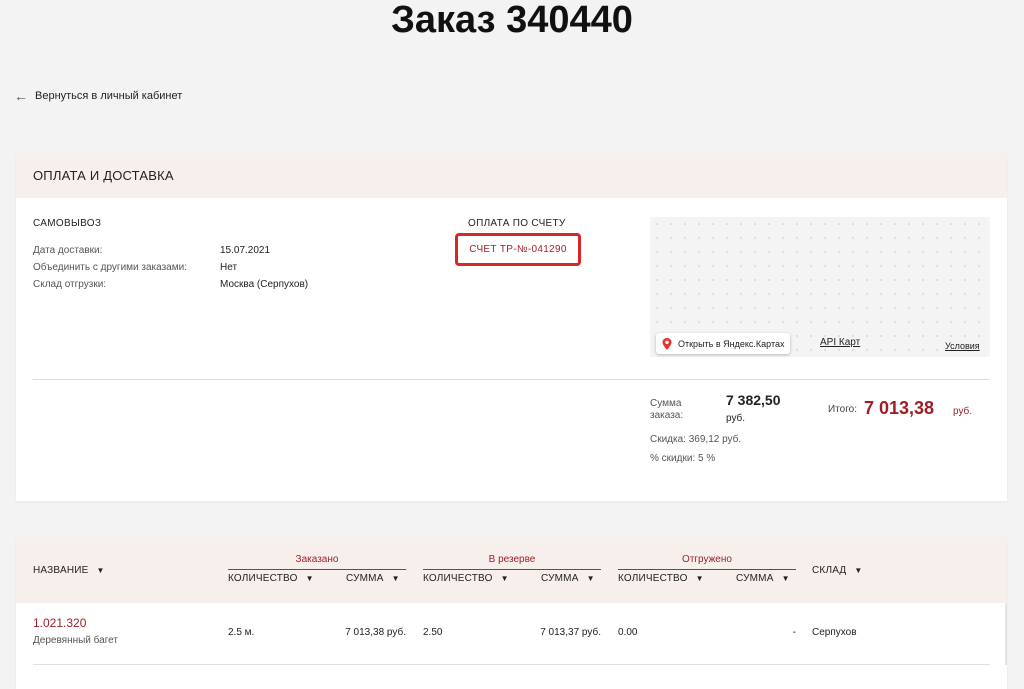  Describe the element at coordinates (736, 418) in the screenshot. I see `order-sum-currency: руб.` at that location.